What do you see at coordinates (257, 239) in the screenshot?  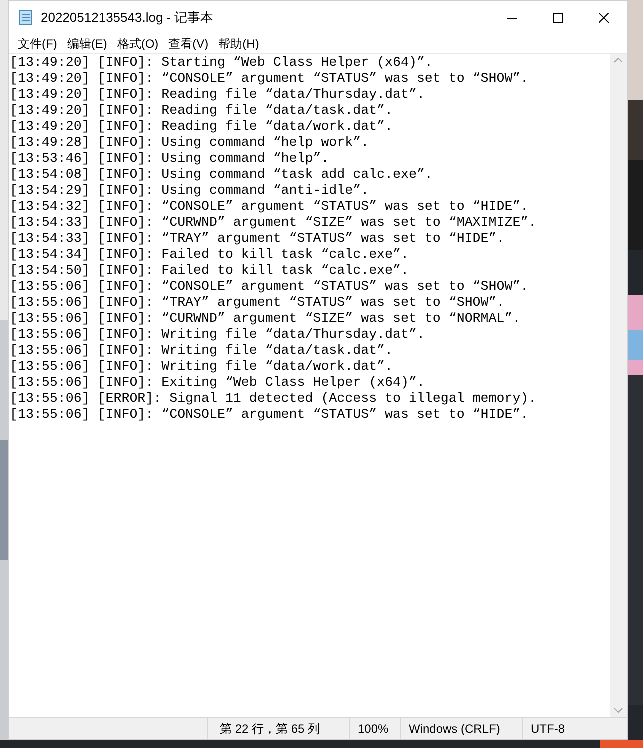 I see `log-line: [13:54:33] [INFO]: “TRAY” argument “STATUS” was set to “HIDE”.` at bounding box center [257, 239].